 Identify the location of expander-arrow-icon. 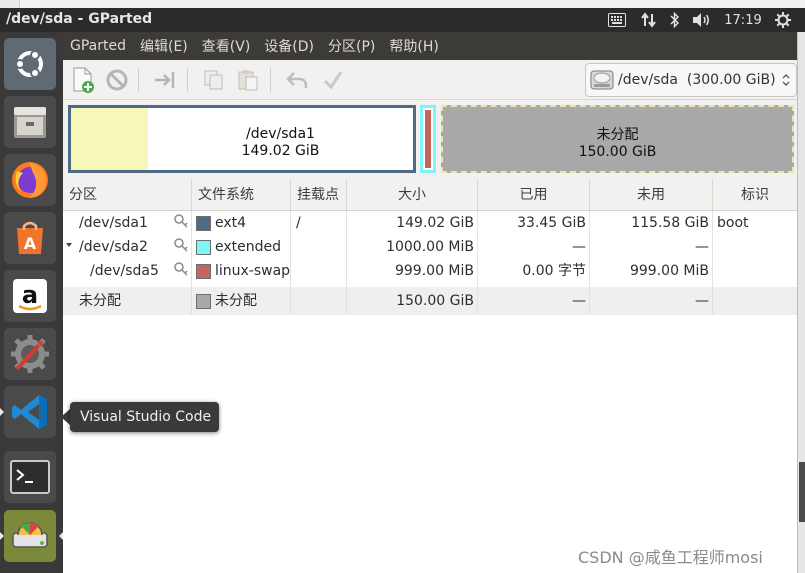
(69, 248).